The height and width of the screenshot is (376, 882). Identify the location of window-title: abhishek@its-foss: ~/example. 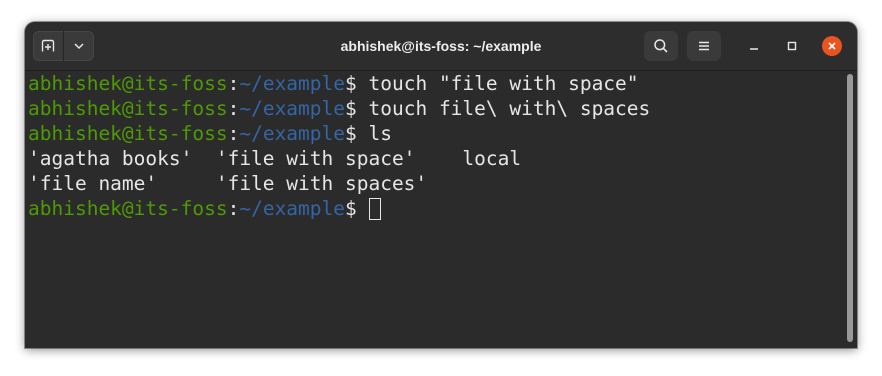
(441, 46).